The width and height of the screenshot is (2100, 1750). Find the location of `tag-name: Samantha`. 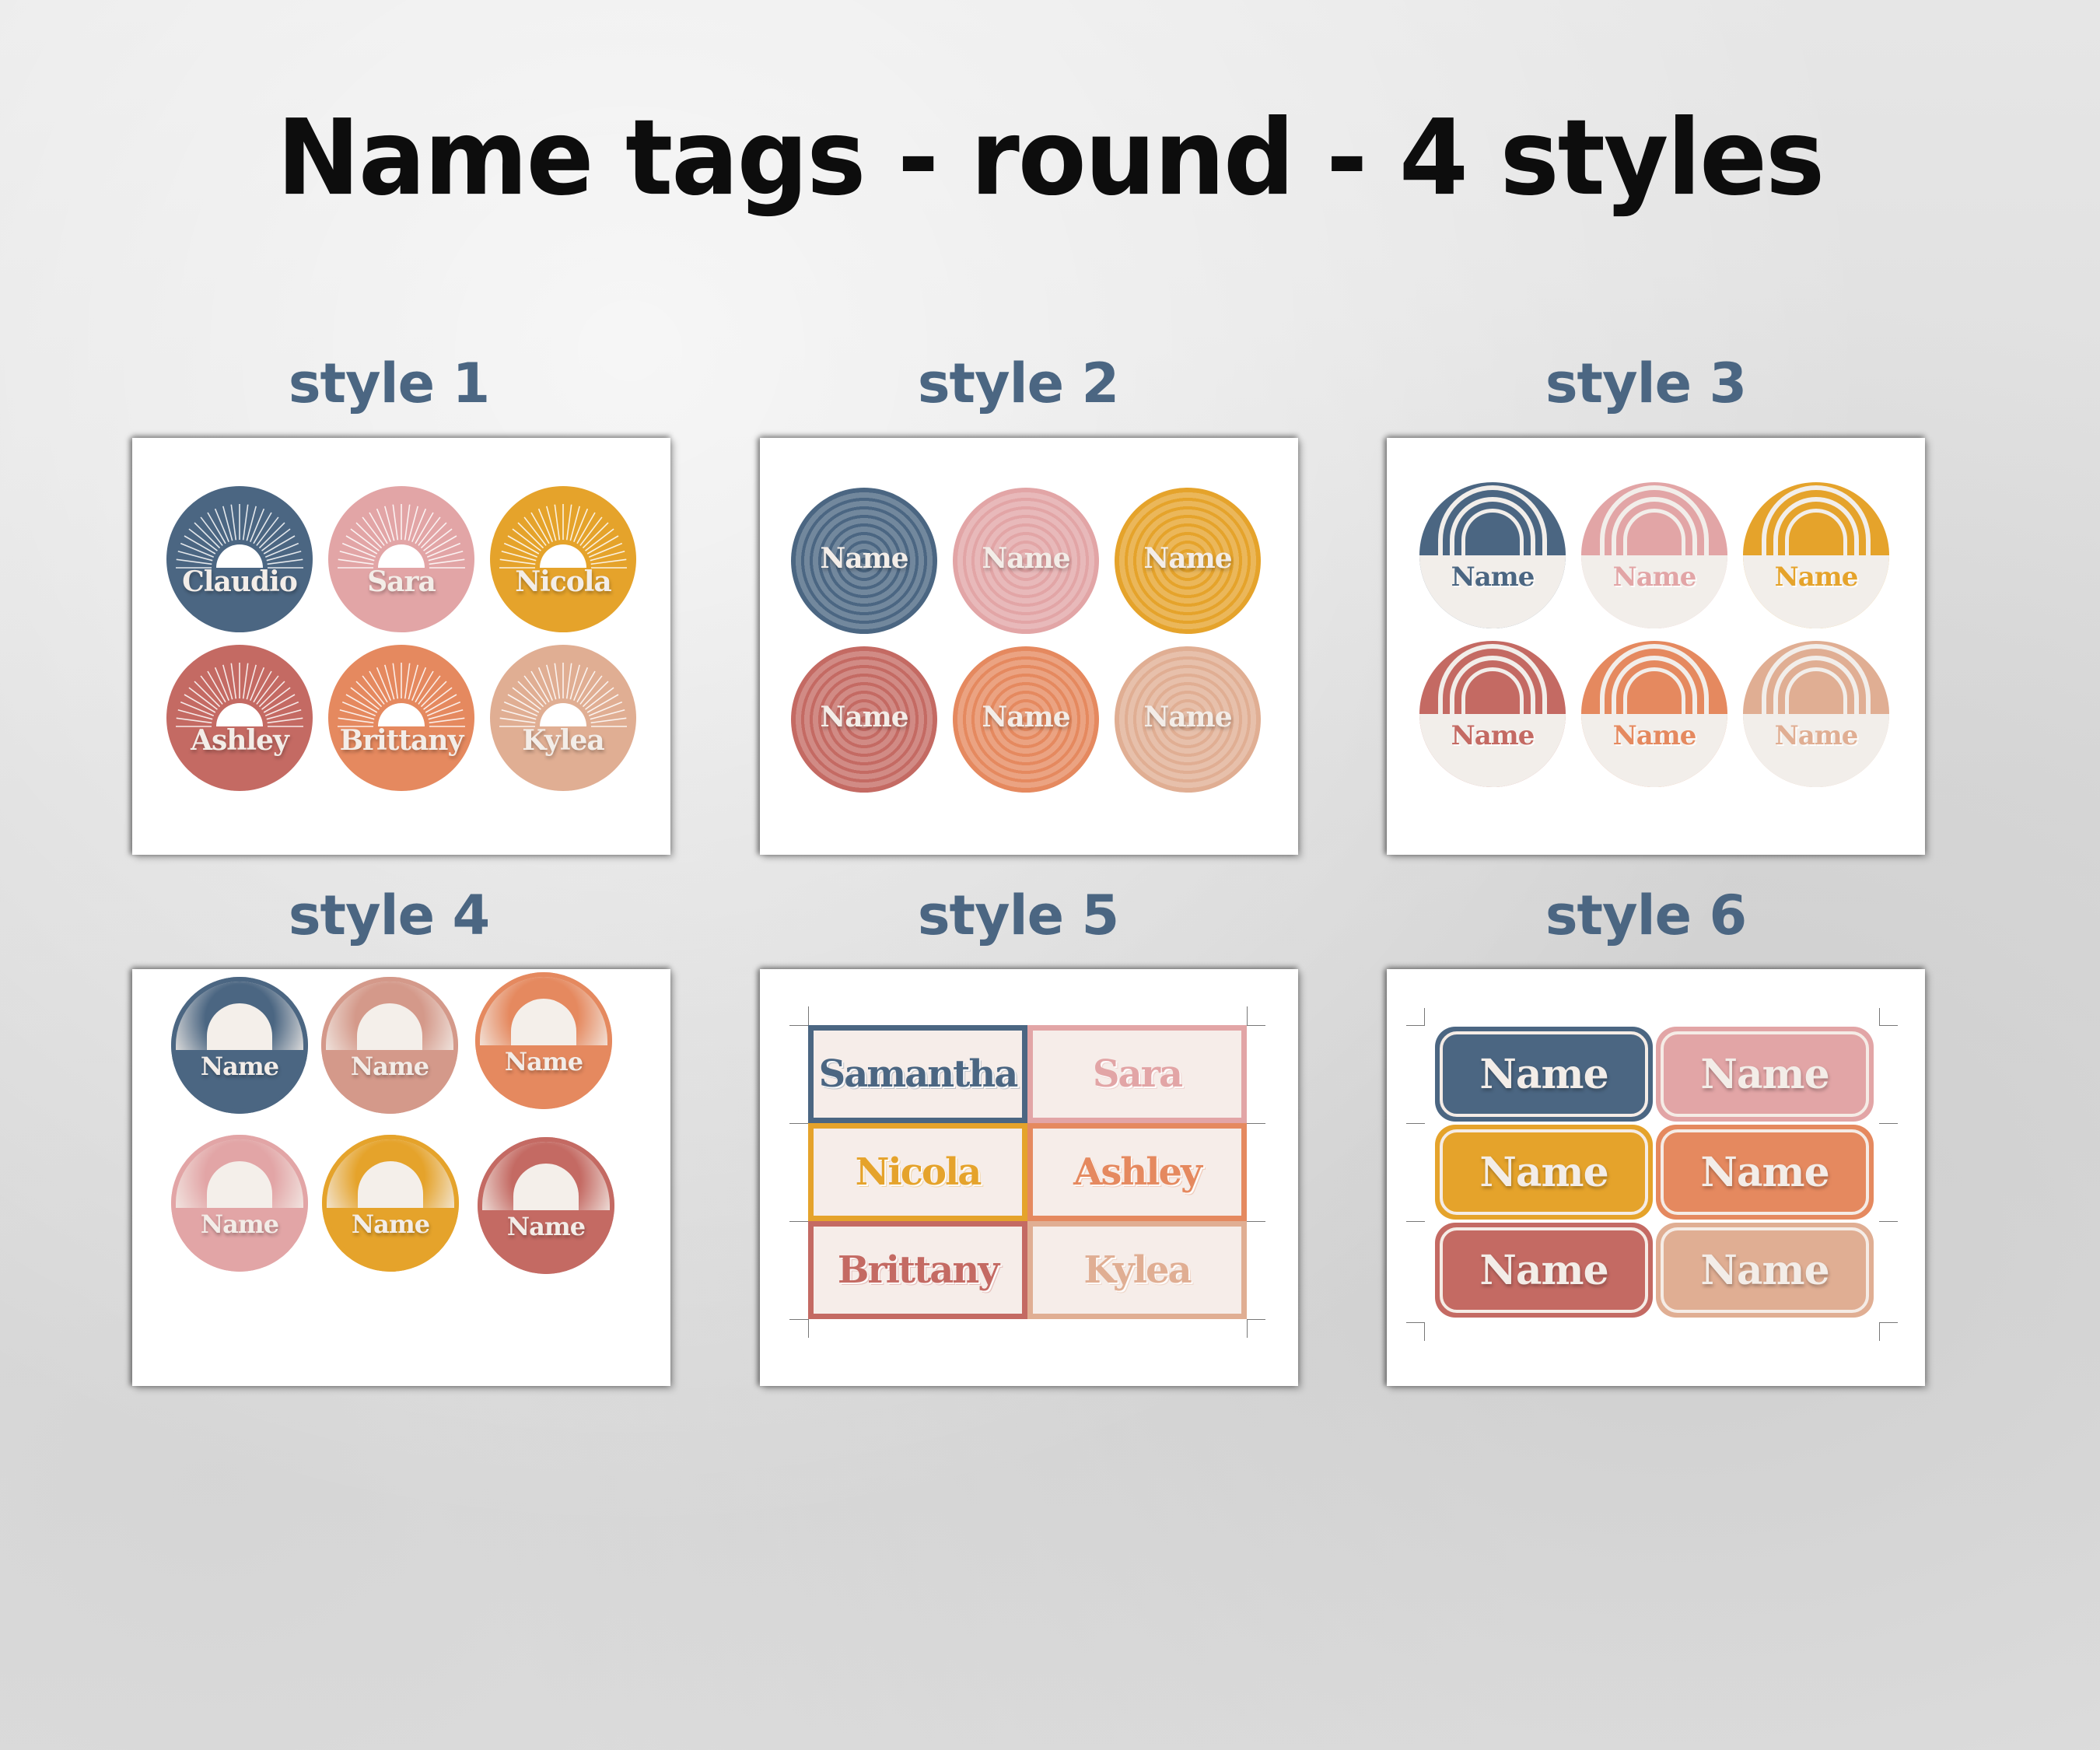

tag-name: Samantha is located at coordinates (919, 1074).